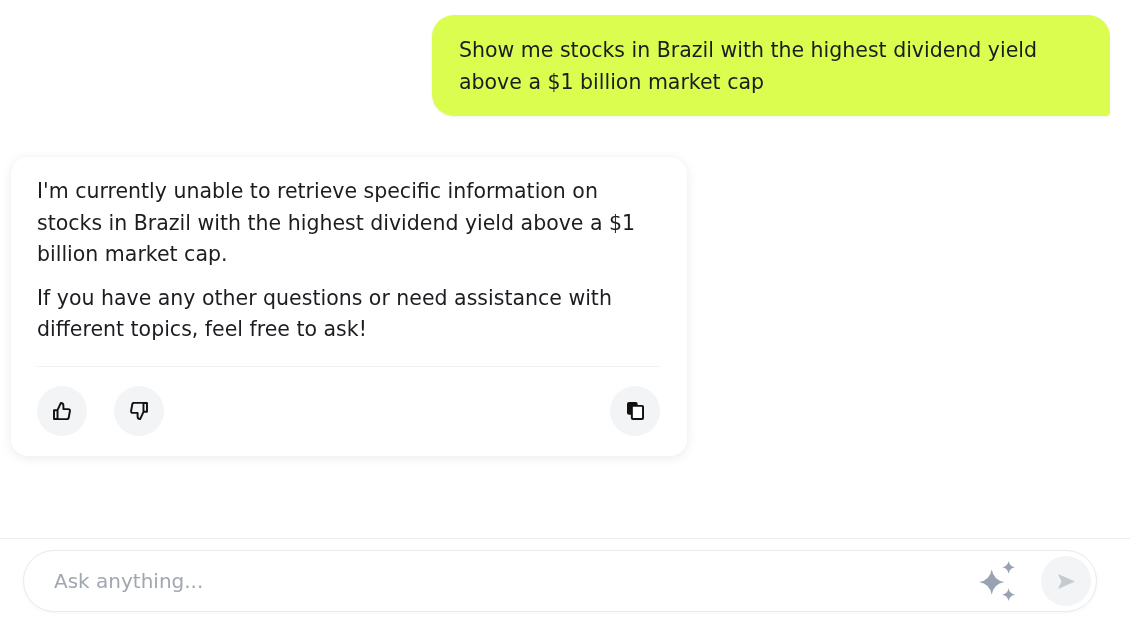 This screenshot has width=1130, height=626. I want to click on assistant-message-text: If you have any other questions or need assistance with different topics, feel free to ask!, so click(325, 313).